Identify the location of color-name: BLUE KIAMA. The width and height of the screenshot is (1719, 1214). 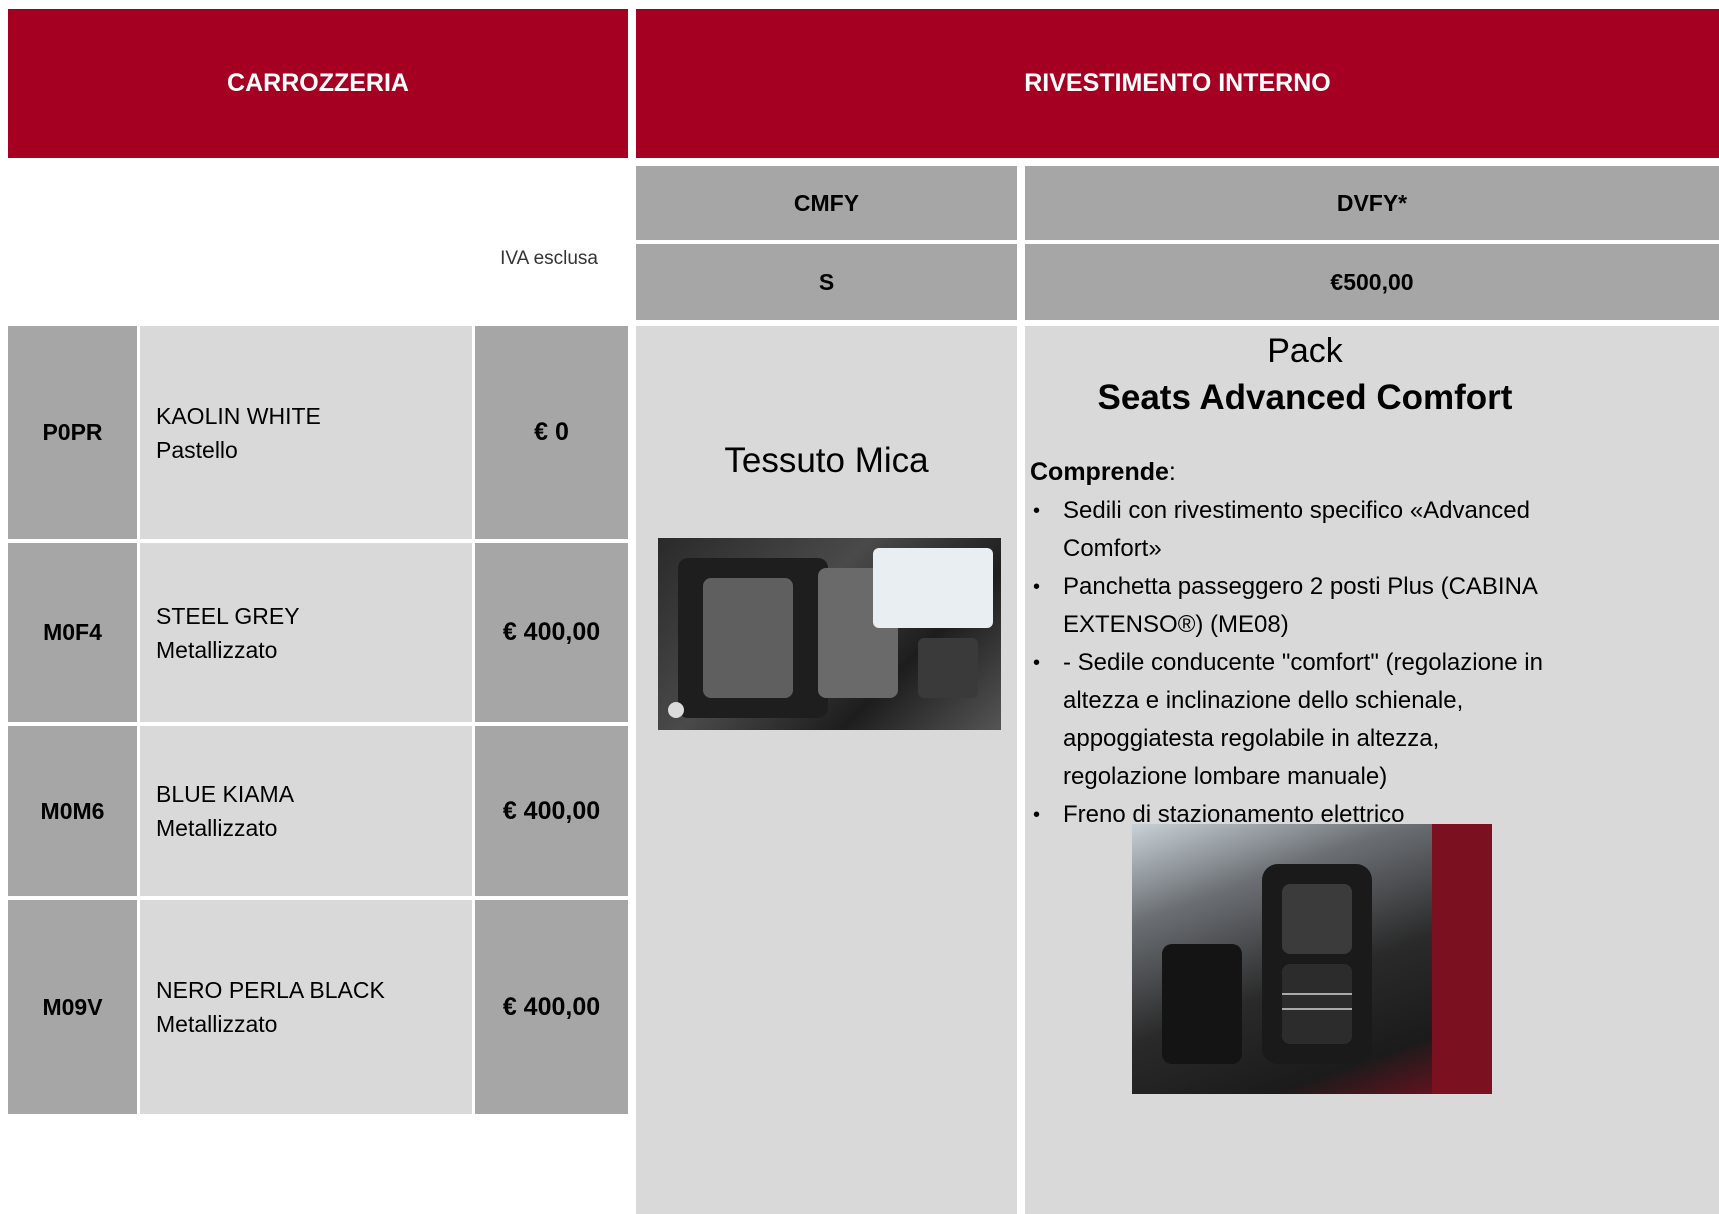
(225, 794).